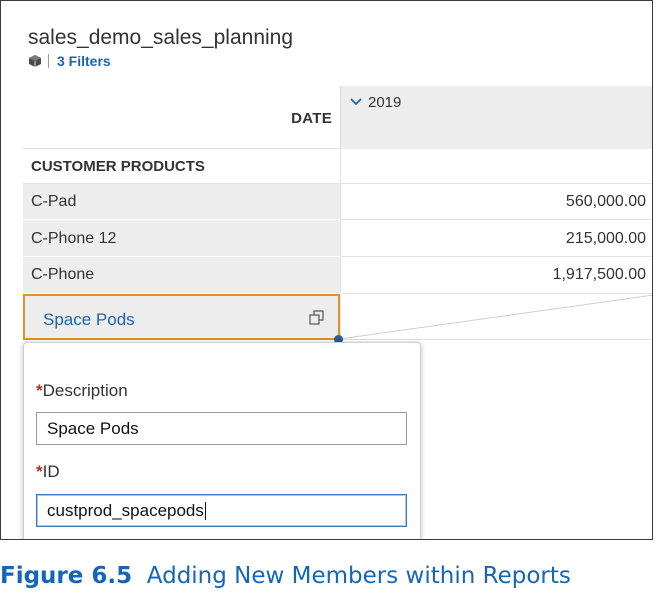 Image resolution: width=665 pixels, height=607 pixels. I want to click on filter-separator, so click(48, 61).